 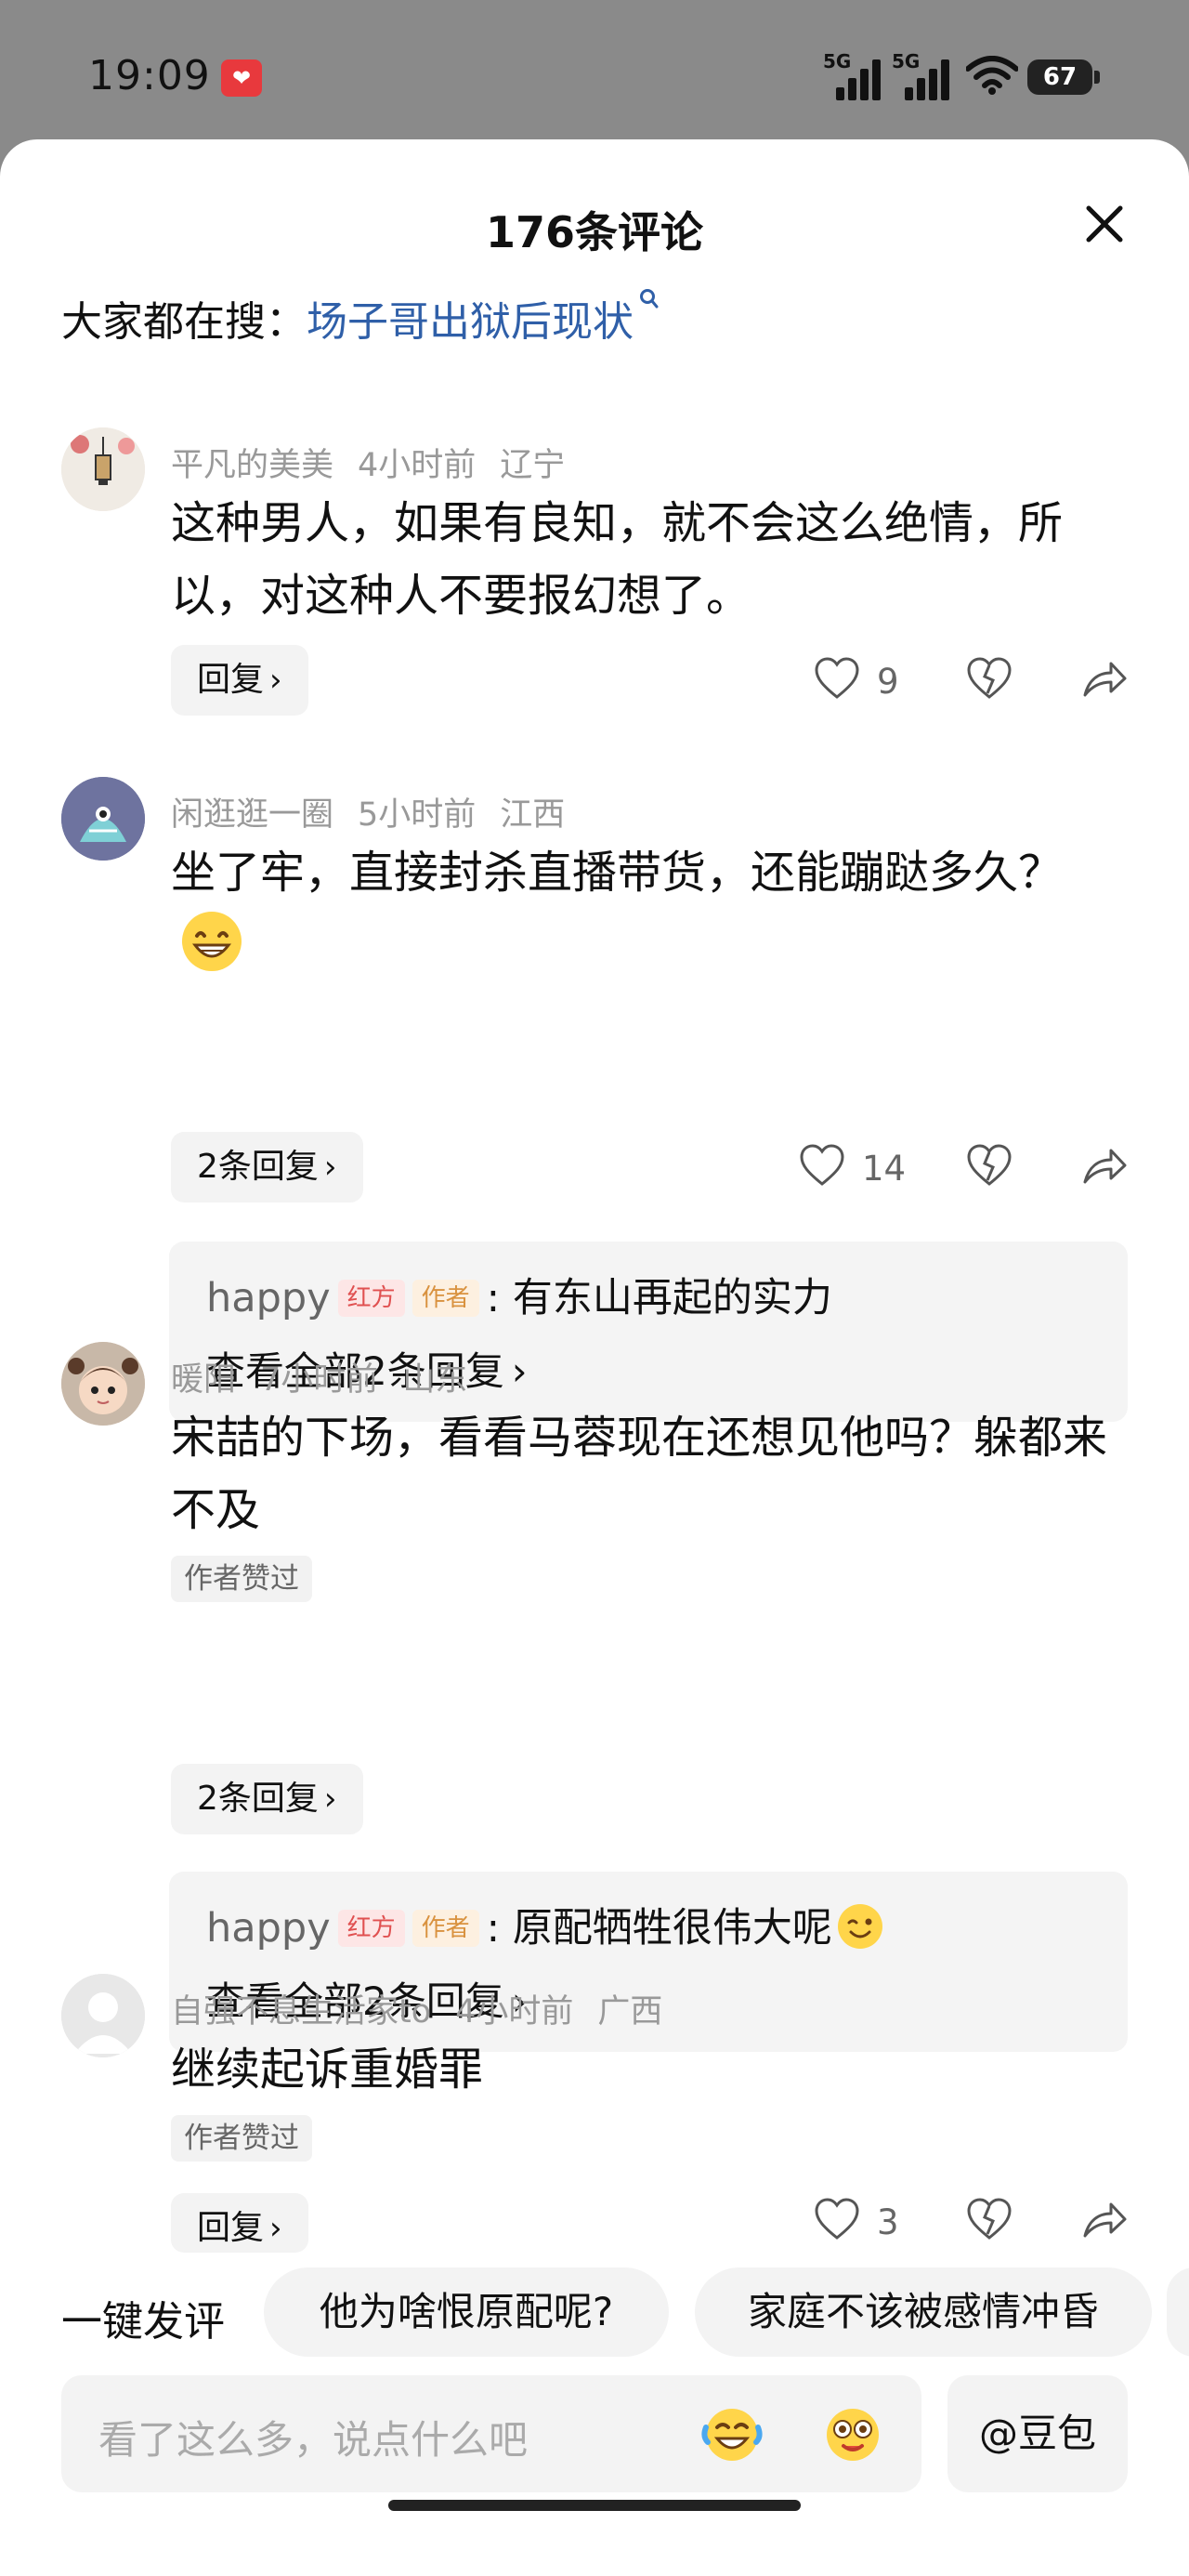 I want to click on comment-text-content: 坐了牢，直接封杀直播带货，还能蹦跶多久？, so click(x=617, y=873).